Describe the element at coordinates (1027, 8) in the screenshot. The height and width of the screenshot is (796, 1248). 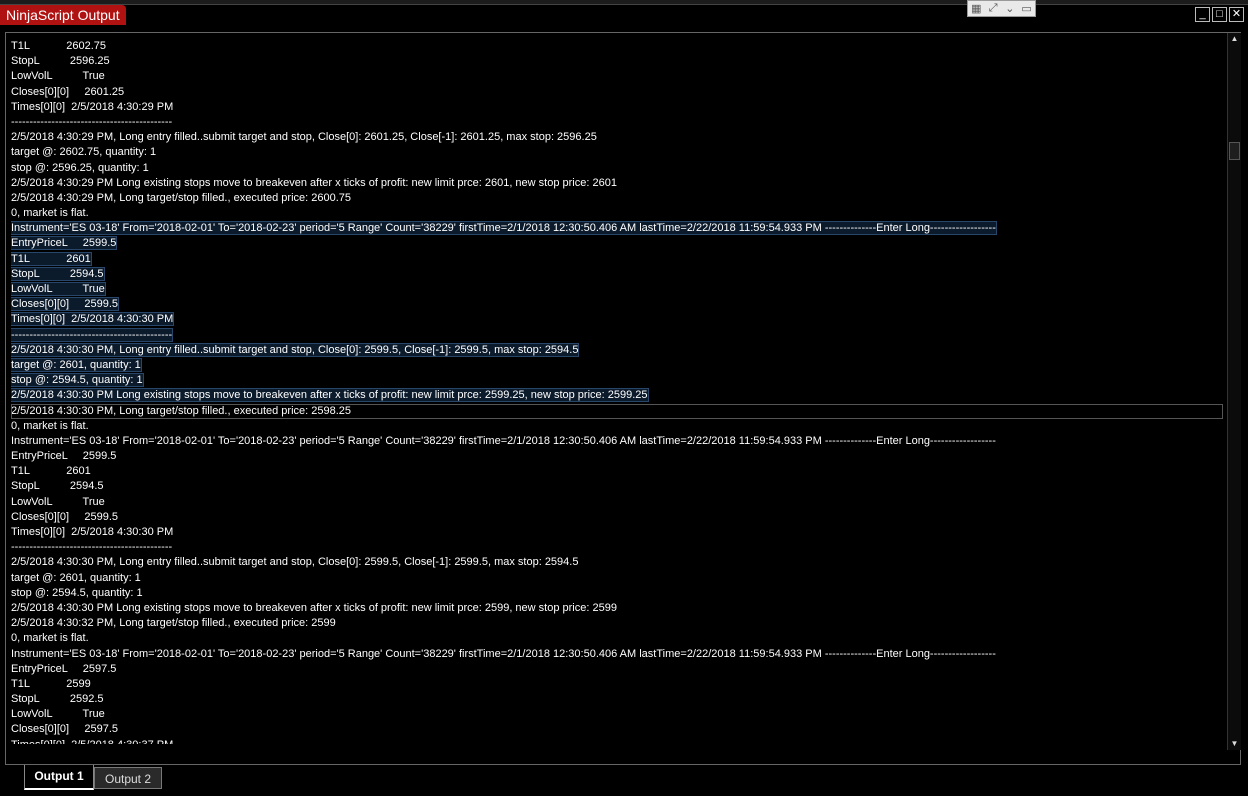
I see `link-windows-icon: ▭` at that location.